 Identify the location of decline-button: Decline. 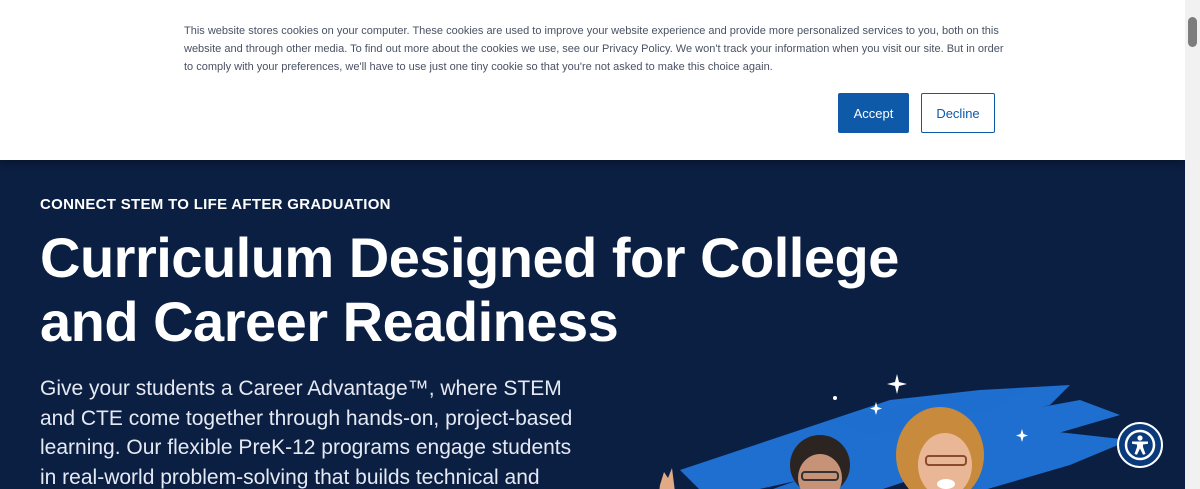
(958, 113).